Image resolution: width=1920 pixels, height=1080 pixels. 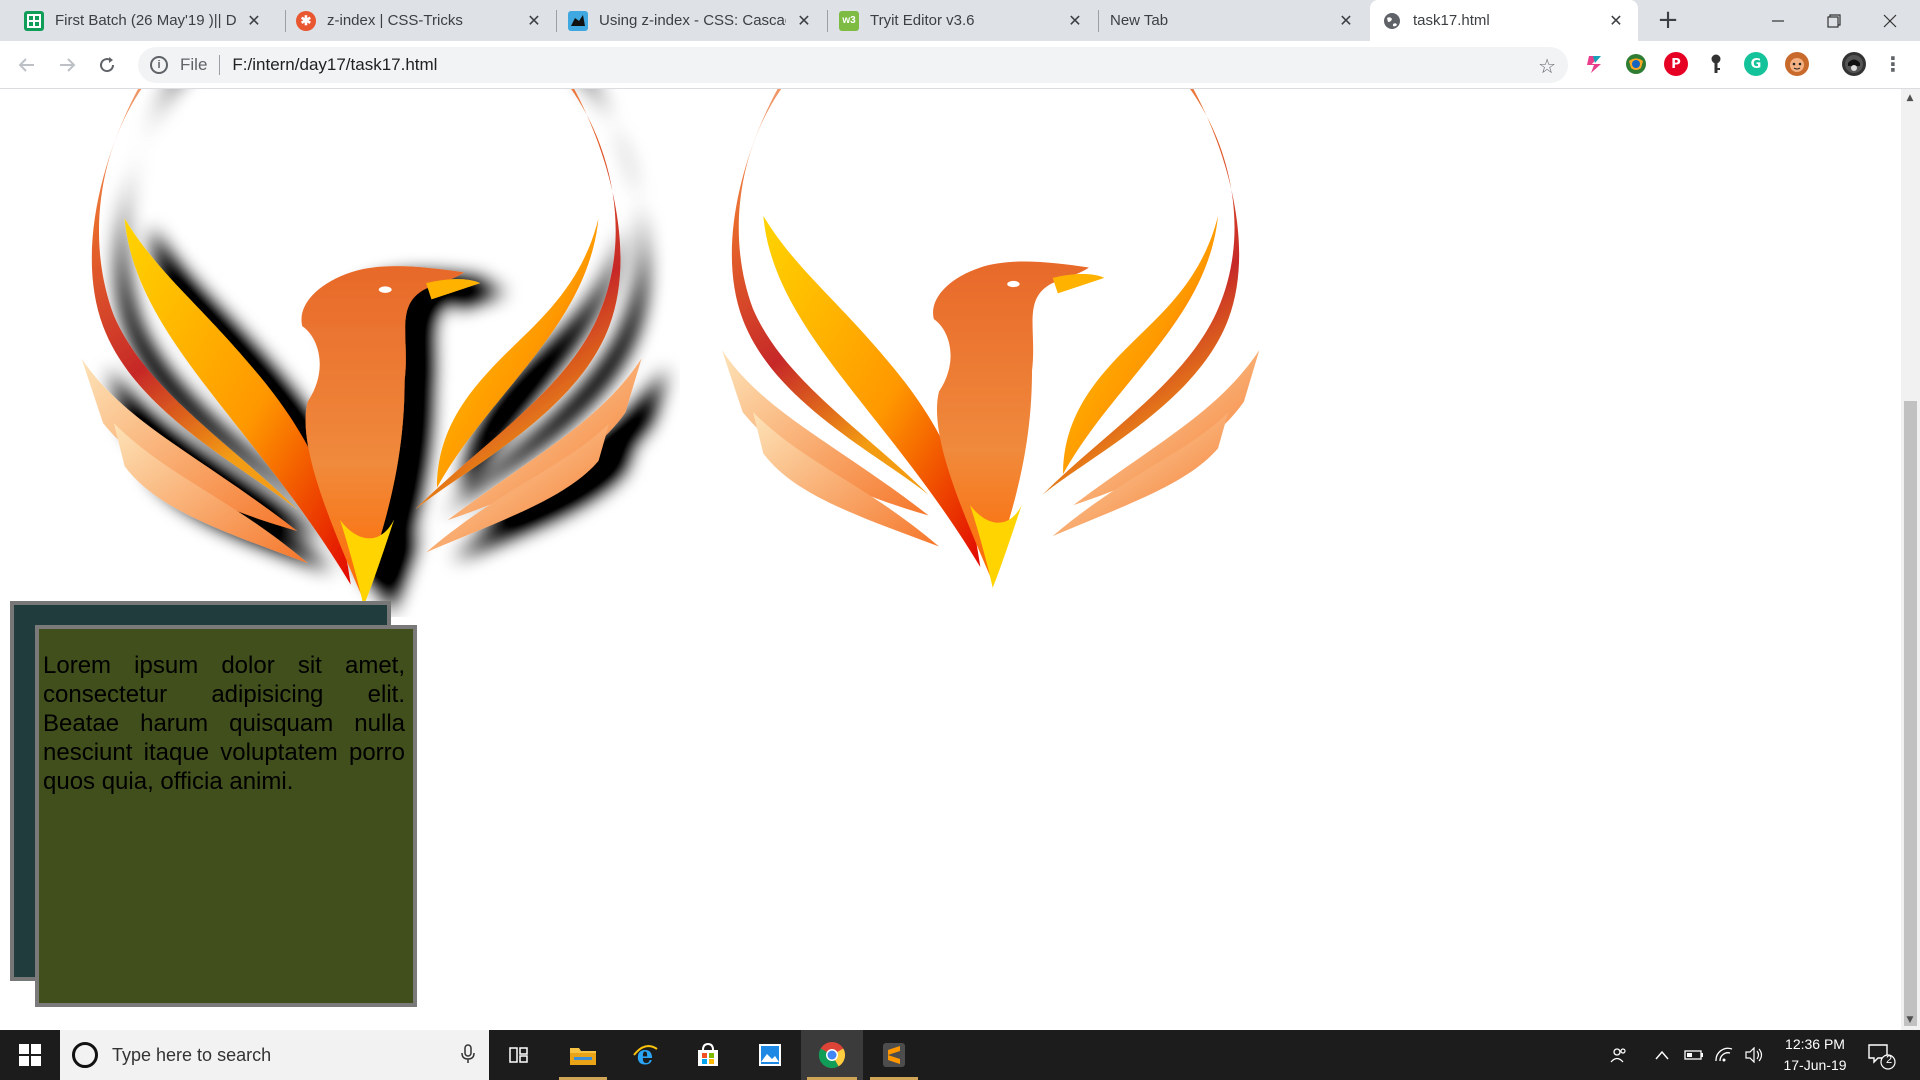 I want to click on tray-chevron-up-icon, so click(x=1662, y=1055).